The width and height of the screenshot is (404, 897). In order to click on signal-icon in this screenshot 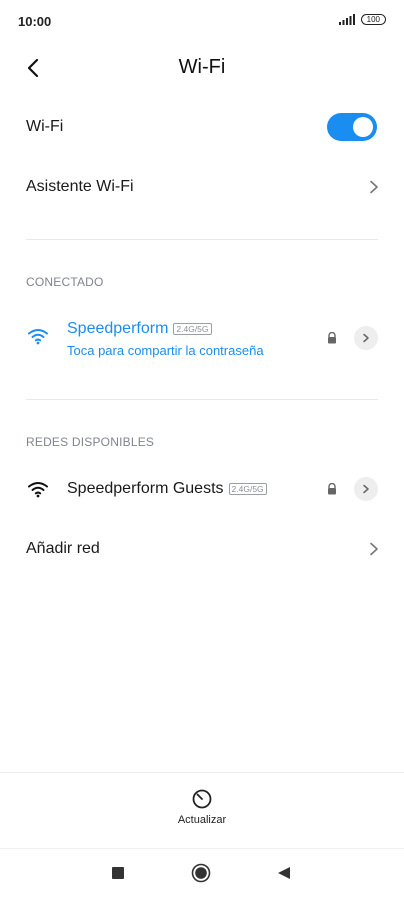, I will do `click(346, 19)`.